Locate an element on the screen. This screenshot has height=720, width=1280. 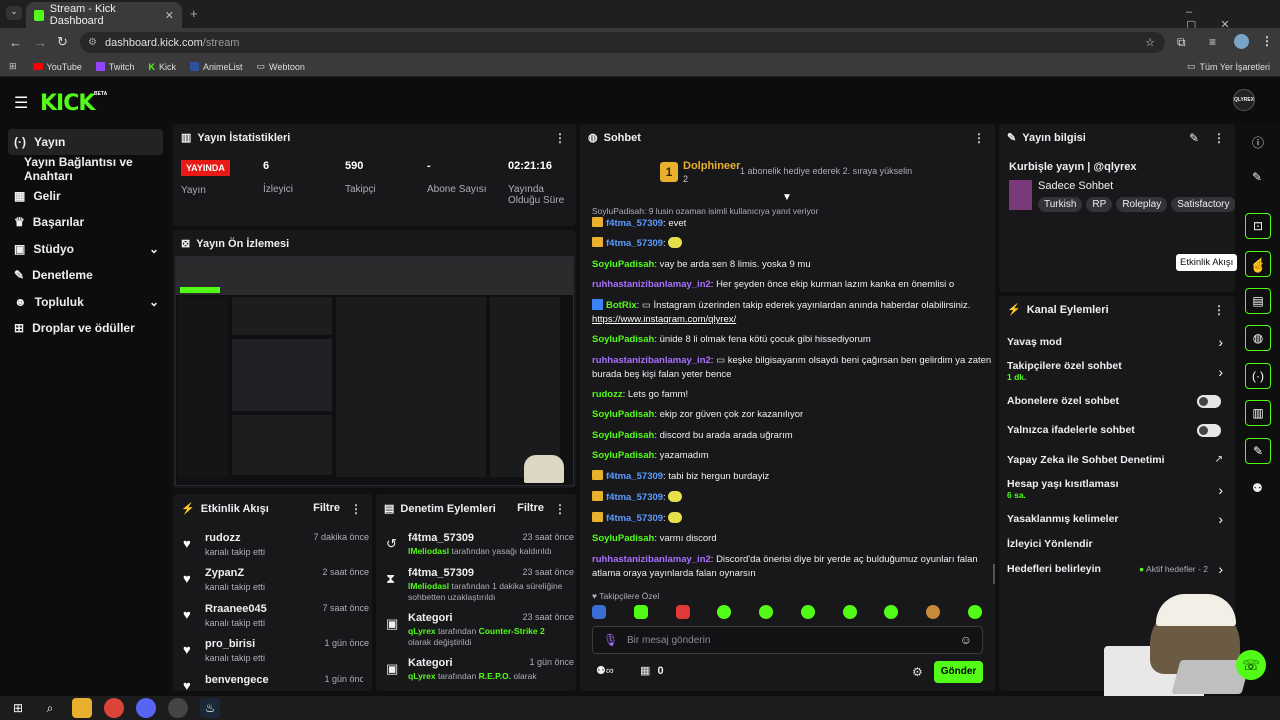
chat-scrollbar is located at coordinates (994, 574).